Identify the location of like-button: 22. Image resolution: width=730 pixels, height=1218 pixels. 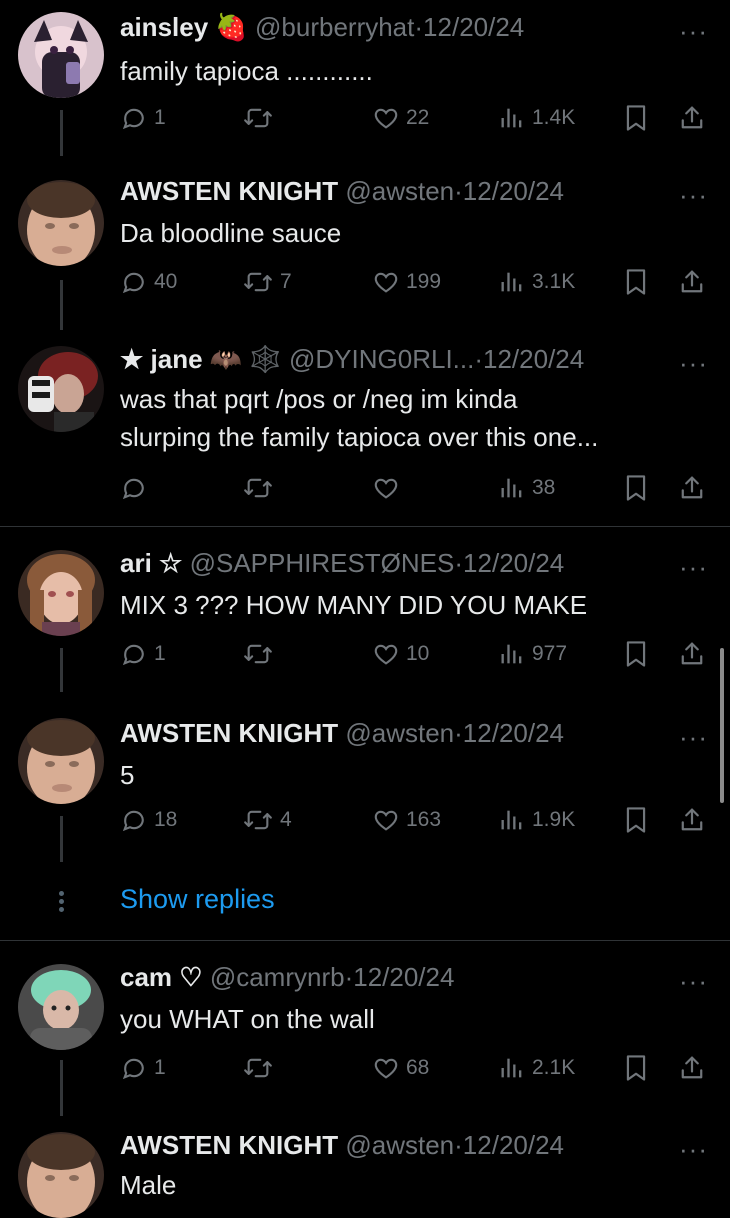
(400, 118).